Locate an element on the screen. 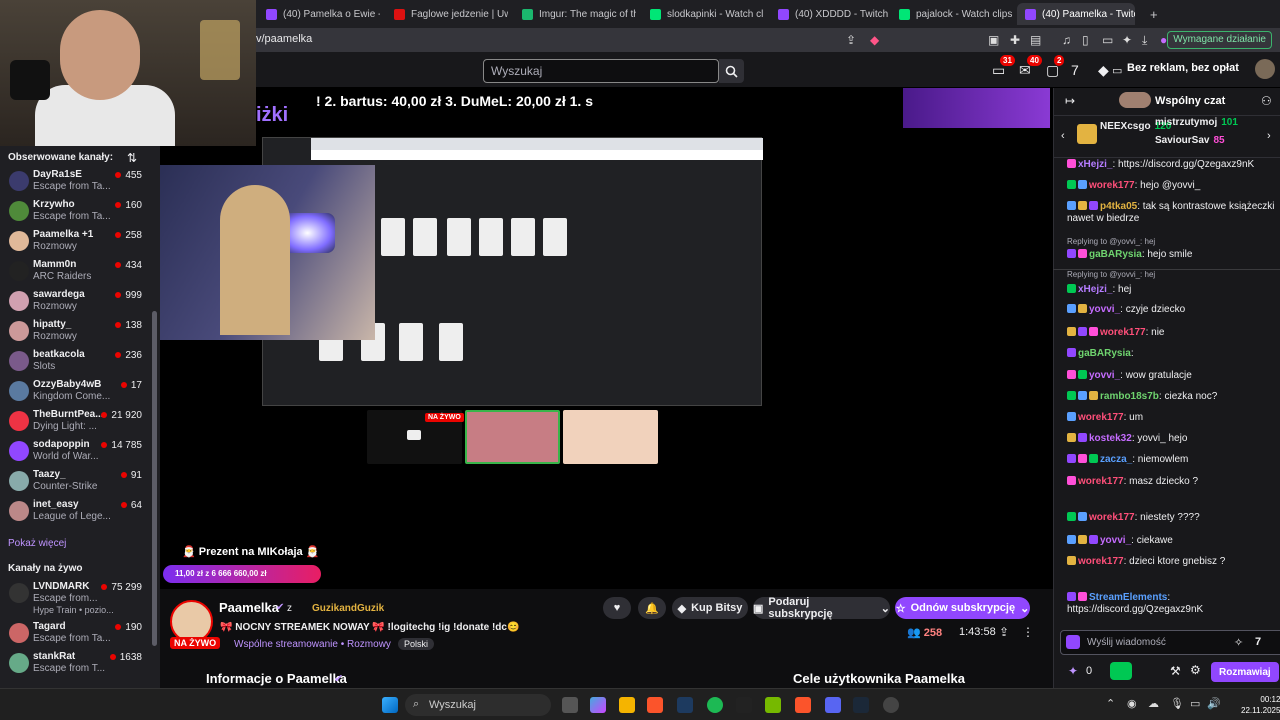 This screenshot has height=720, width=1280. live-channel: stankRat Escape from T... 1638 is located at coordinates (75, 663).